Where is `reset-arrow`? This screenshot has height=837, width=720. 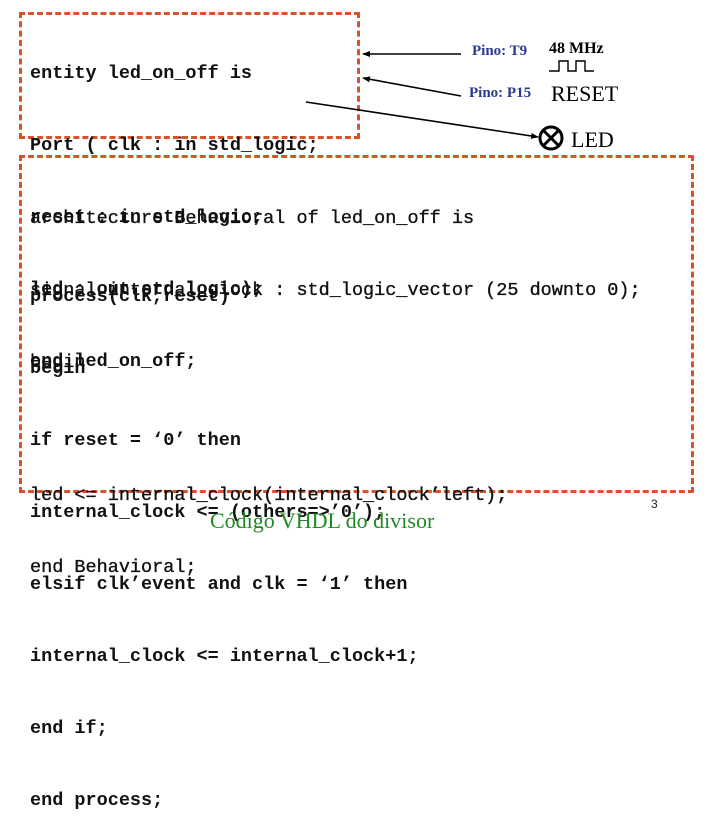 reset-arrow is located at coordinates (412, 86).